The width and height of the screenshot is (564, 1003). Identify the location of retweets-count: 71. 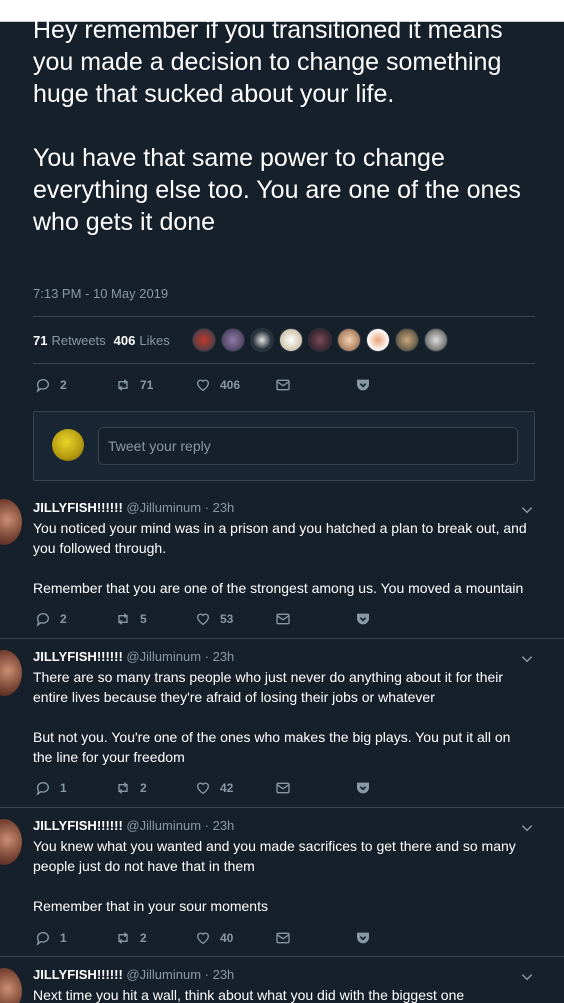
(40, 340).